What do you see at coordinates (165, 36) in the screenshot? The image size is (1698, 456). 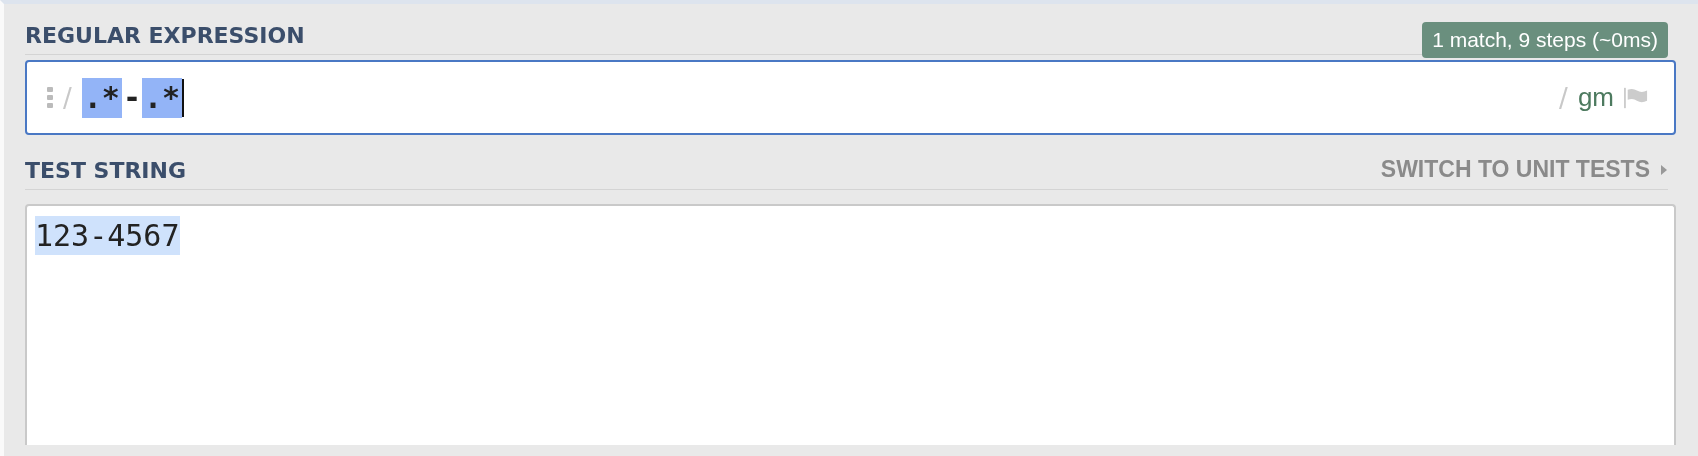 I see `section-heading: REGULAR EXPRESSION` at bounding box center [165, 36].